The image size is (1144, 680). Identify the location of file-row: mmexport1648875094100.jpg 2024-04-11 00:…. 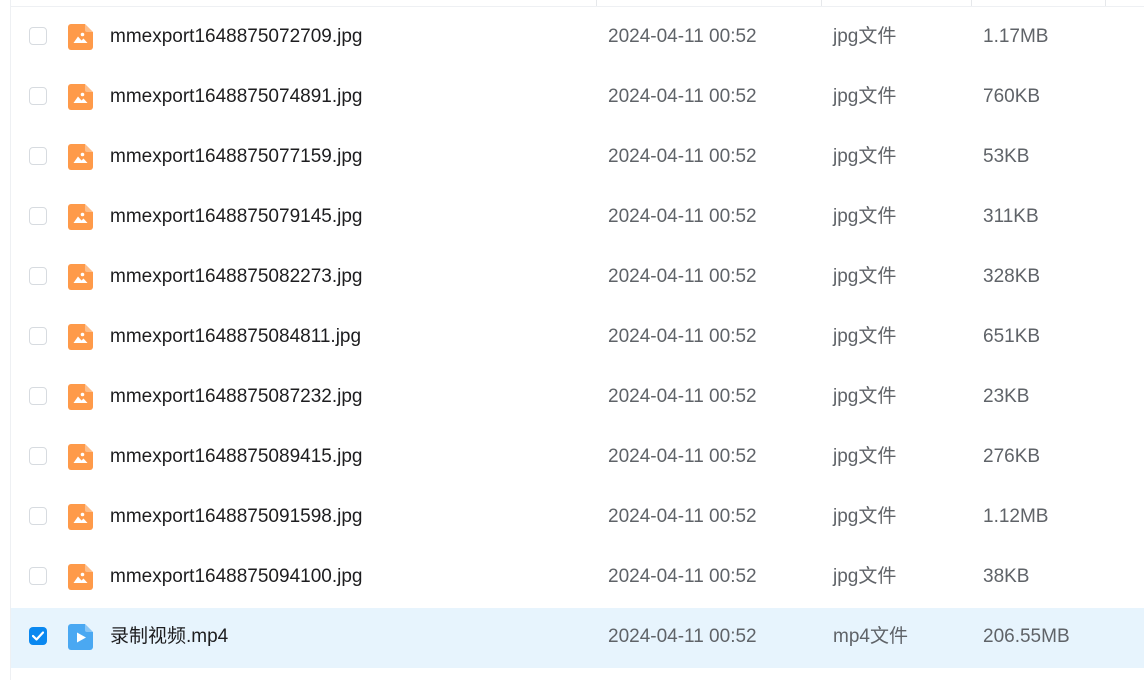
(577, 578).